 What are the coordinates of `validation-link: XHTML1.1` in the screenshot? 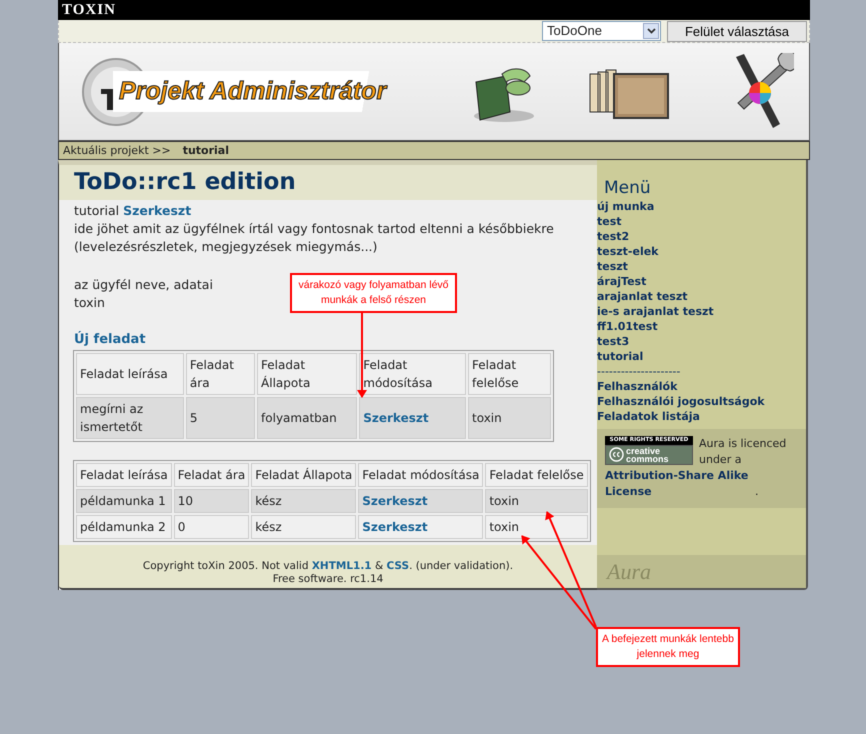 It's located at (342, 566).